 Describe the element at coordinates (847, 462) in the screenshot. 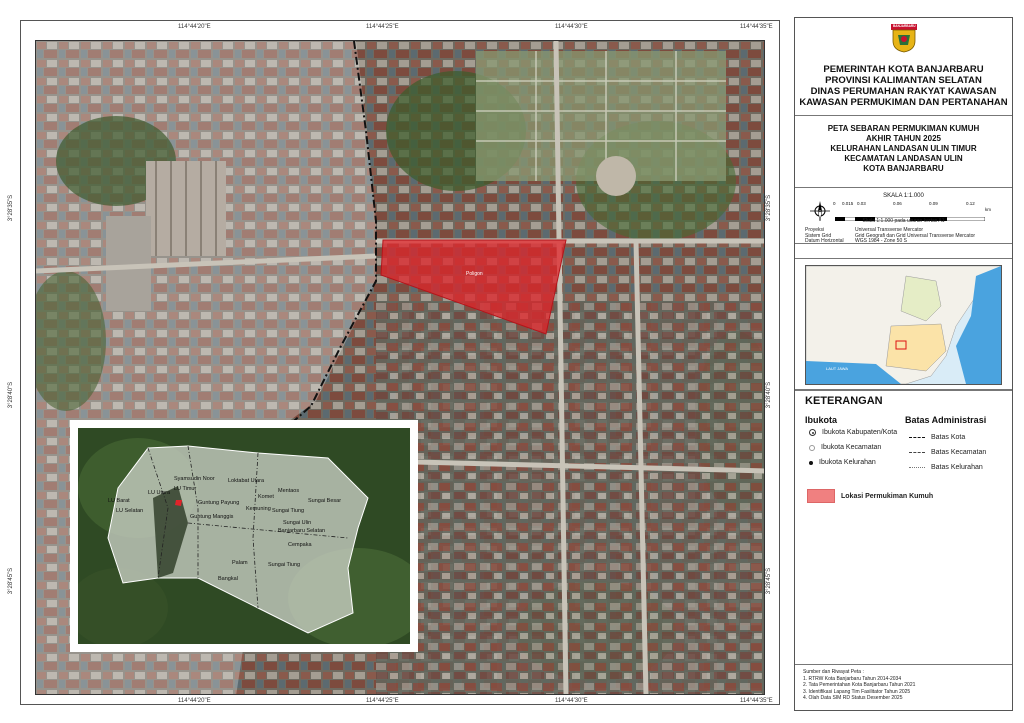

I see `legend-ibukota-kelurahan-label: Ibukota Kelurahan` at that location.